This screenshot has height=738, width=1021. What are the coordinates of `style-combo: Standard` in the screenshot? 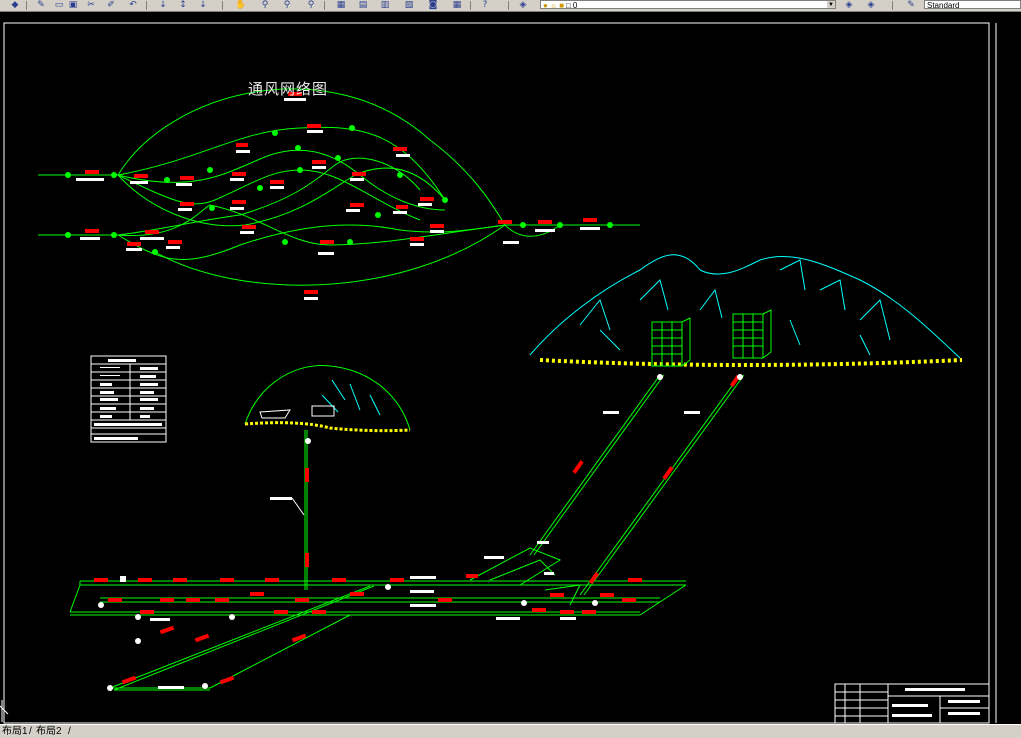 It's located at (972, 4).